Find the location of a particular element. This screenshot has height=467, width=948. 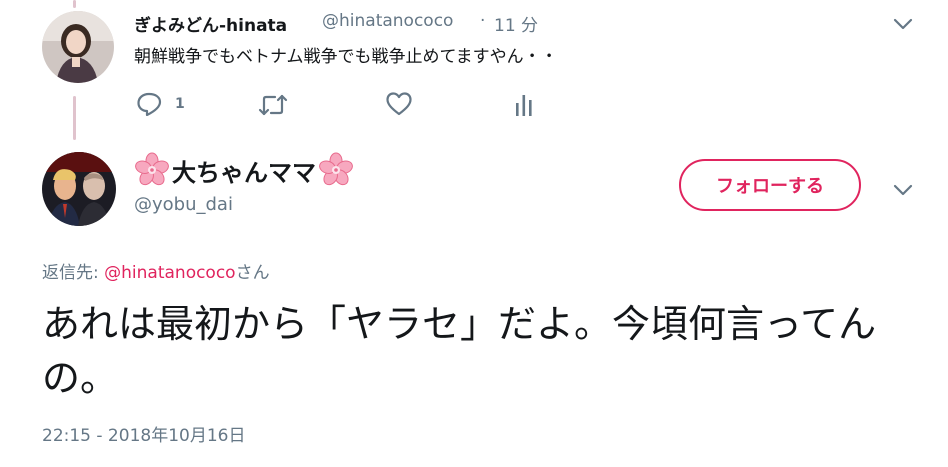

reply-count: 1 is located at coordinates (180, 104).